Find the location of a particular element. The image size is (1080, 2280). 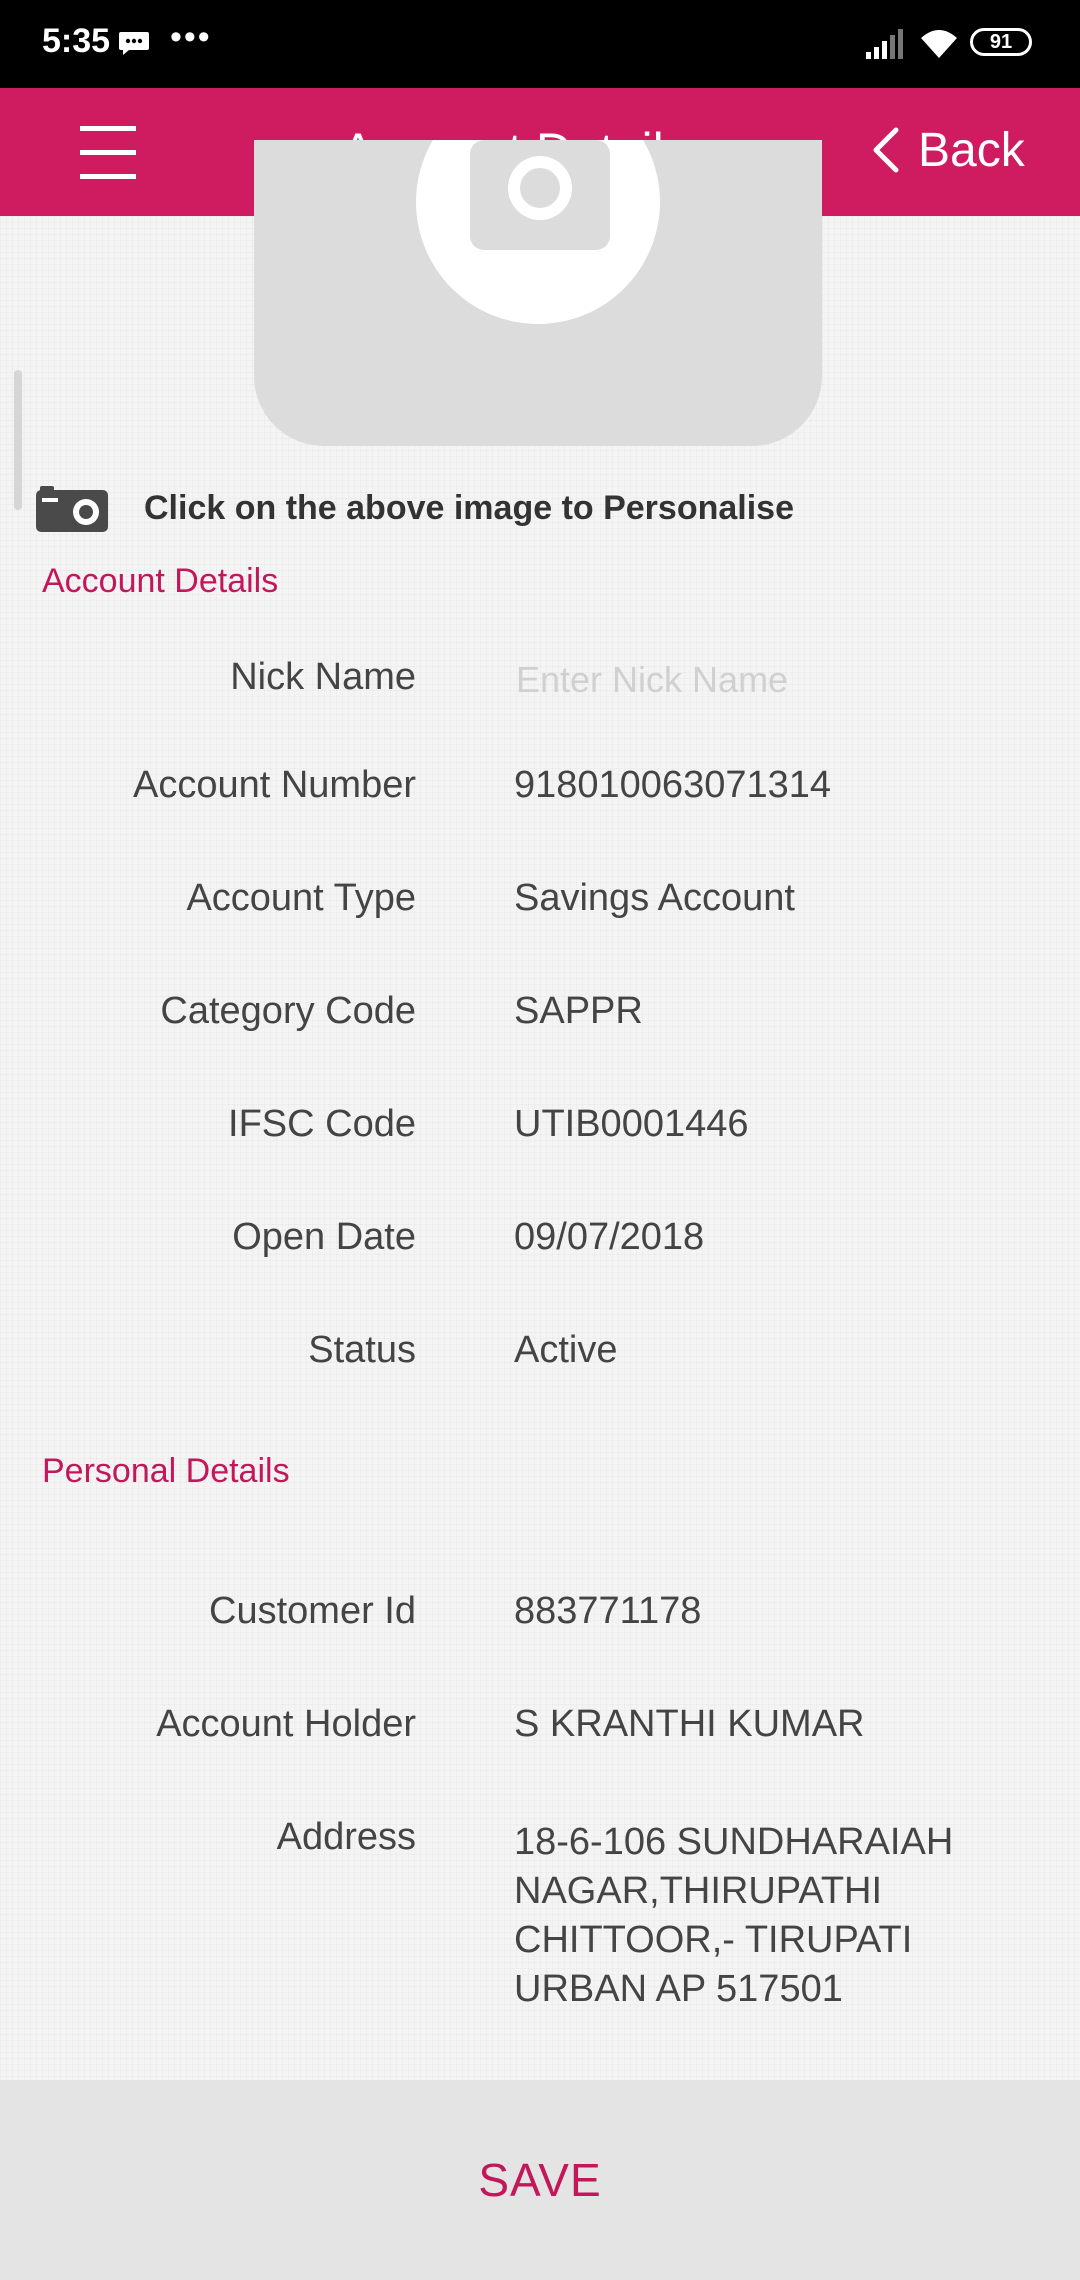

back-button: Back is located at coordinates (947, 150).